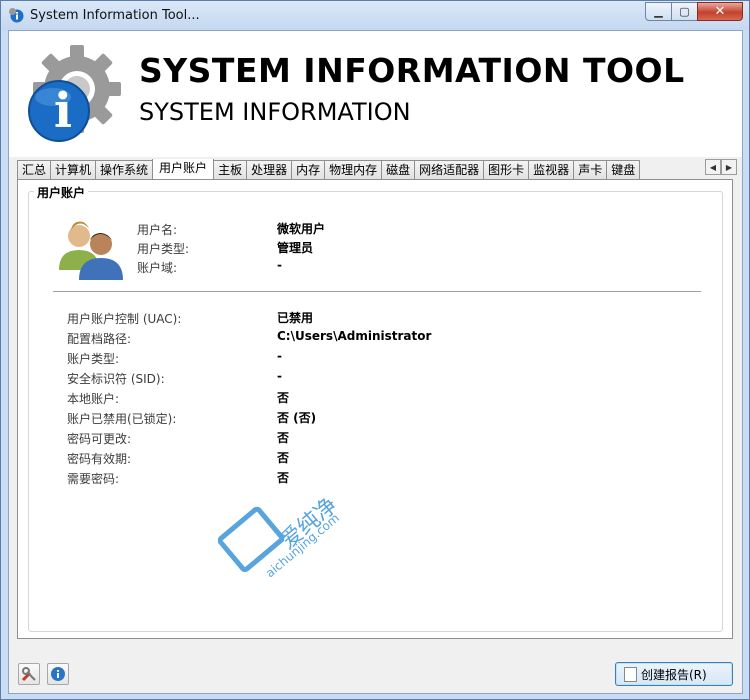 The image size is (750, 700). What do you see at coordinates (684, 11) in the screenshot?
I see `maximize-button: ▢` at bounding box center [684, 11].